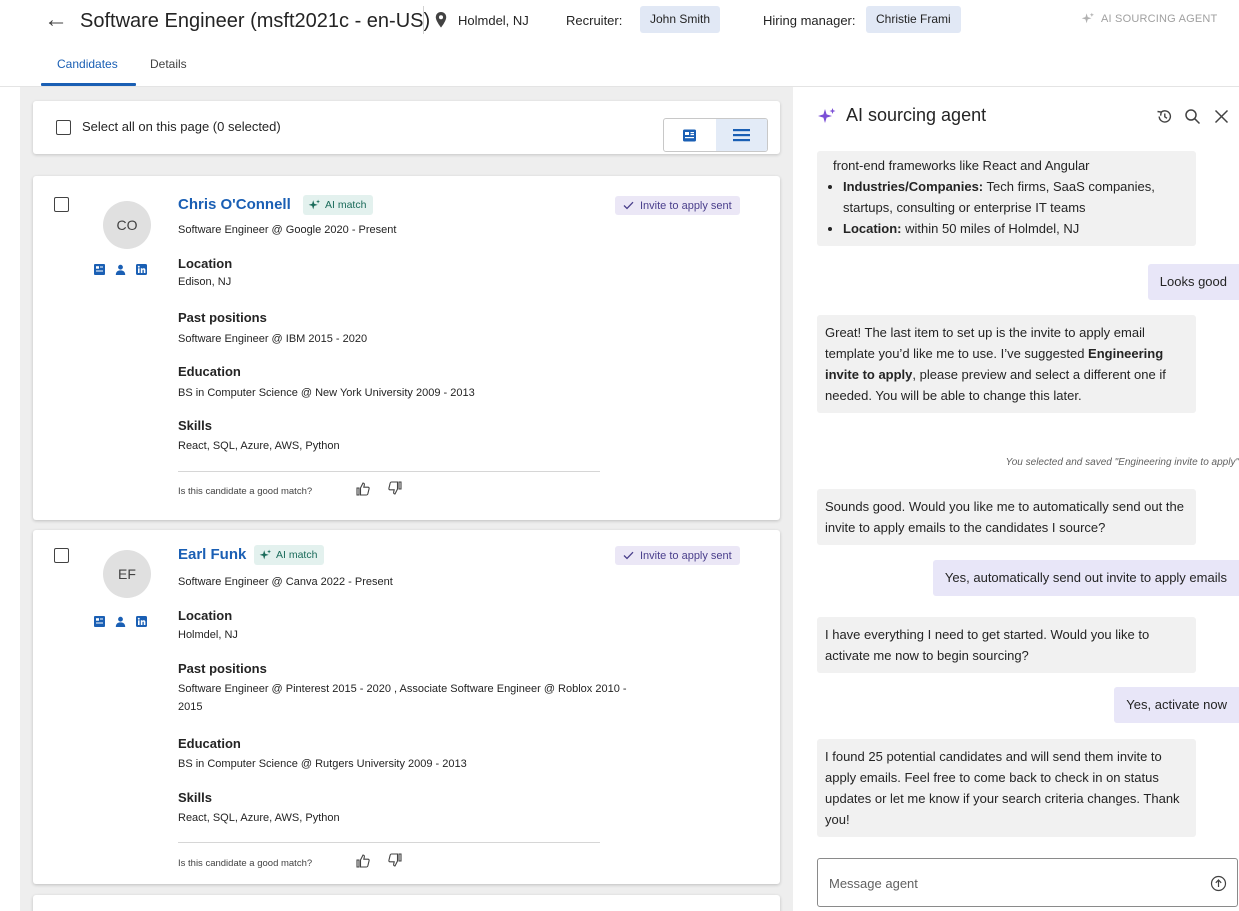 The image size is (1239, 911). Describe the element at coordinates (127, 225) in the screenshot. I see `avatar: CO` at that location.